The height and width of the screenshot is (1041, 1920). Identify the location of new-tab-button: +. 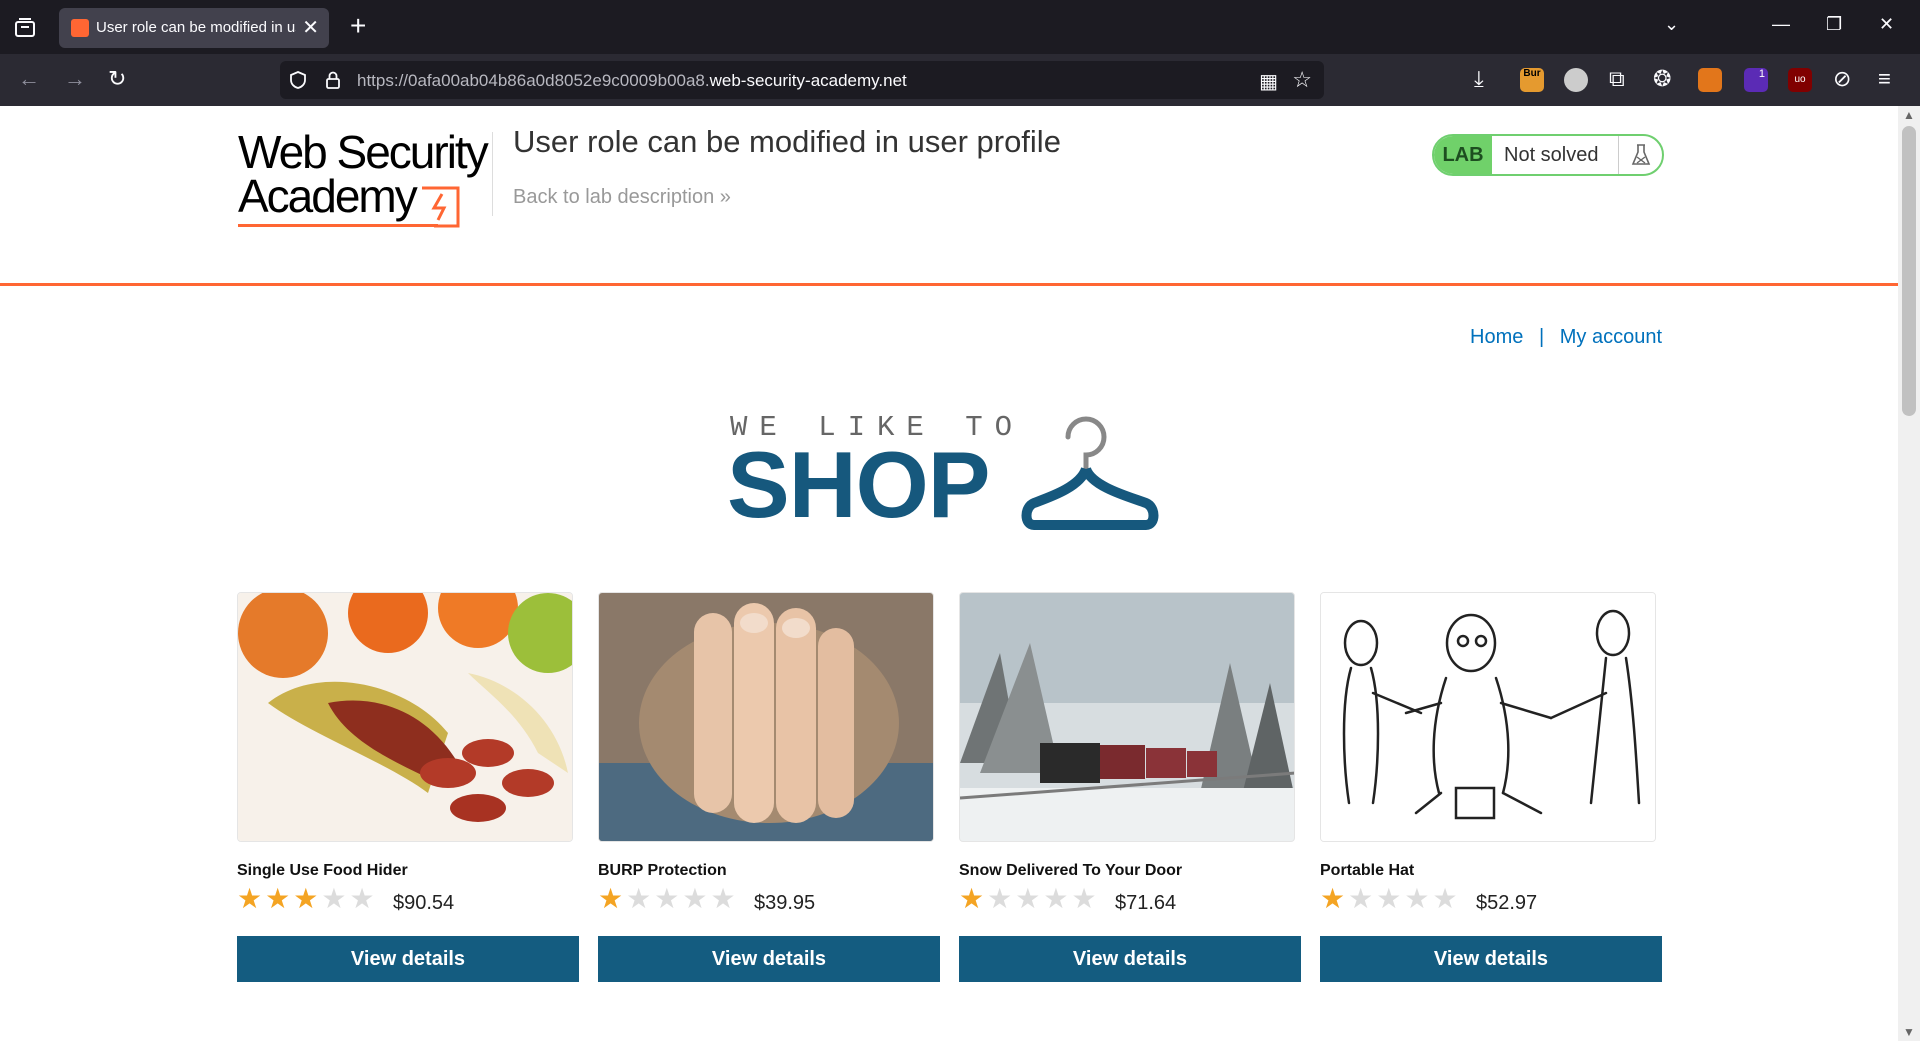
(358, 26).